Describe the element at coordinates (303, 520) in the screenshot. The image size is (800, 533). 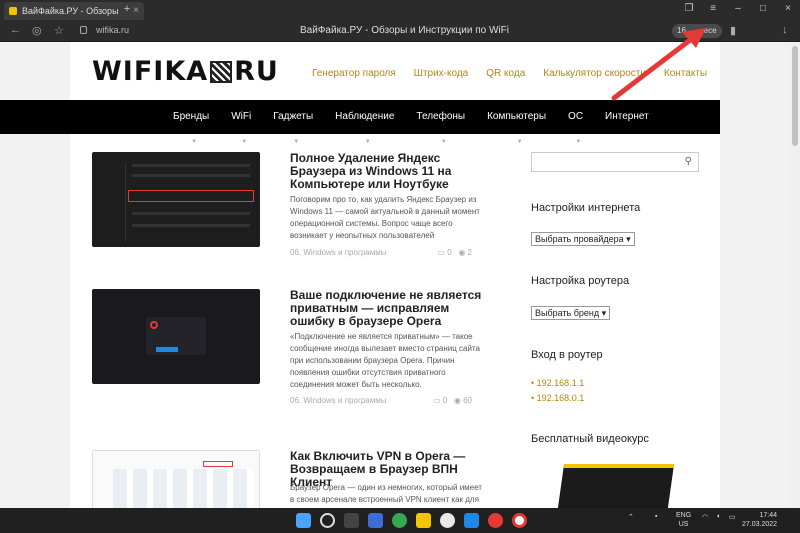
I see `windows-start-icon` at that location.